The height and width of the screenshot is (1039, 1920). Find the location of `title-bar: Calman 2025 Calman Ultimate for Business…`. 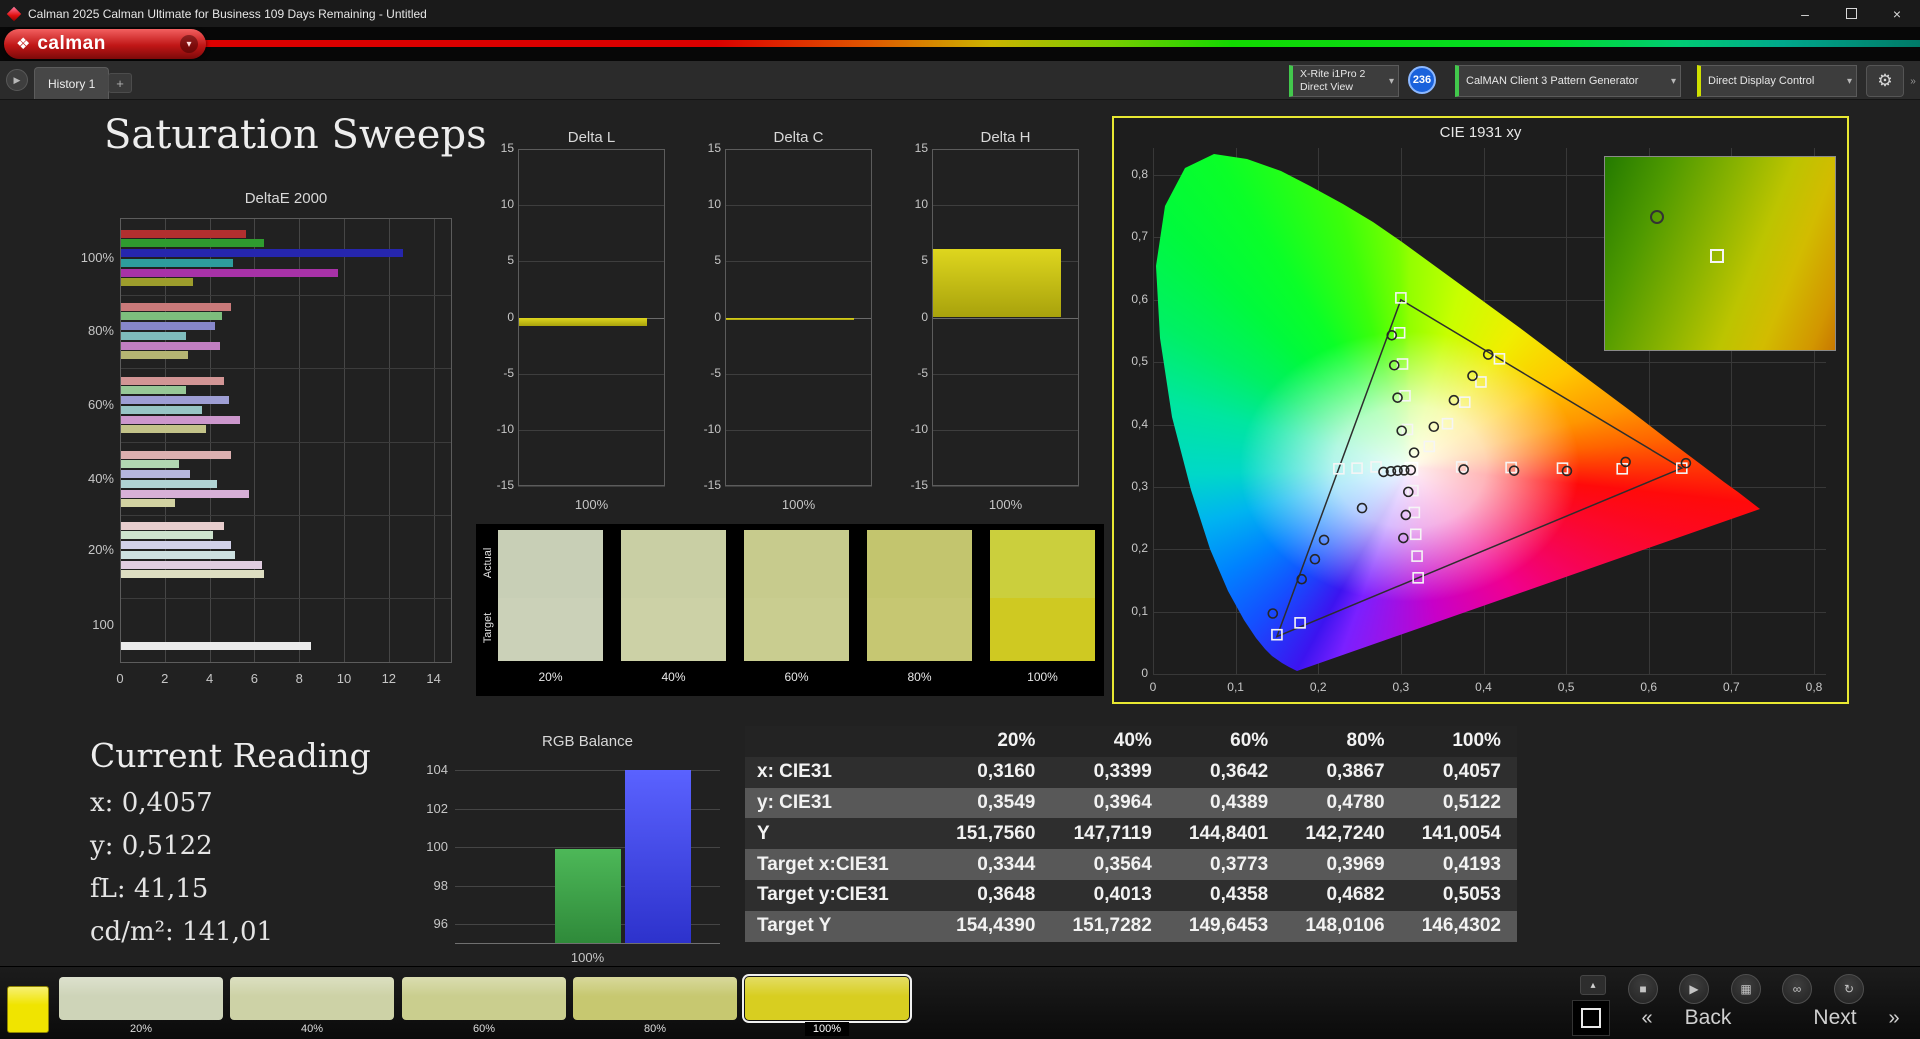

title-bar: Calman 2025 Calman Ultimate for Business… is located at coordinates (960, 13).